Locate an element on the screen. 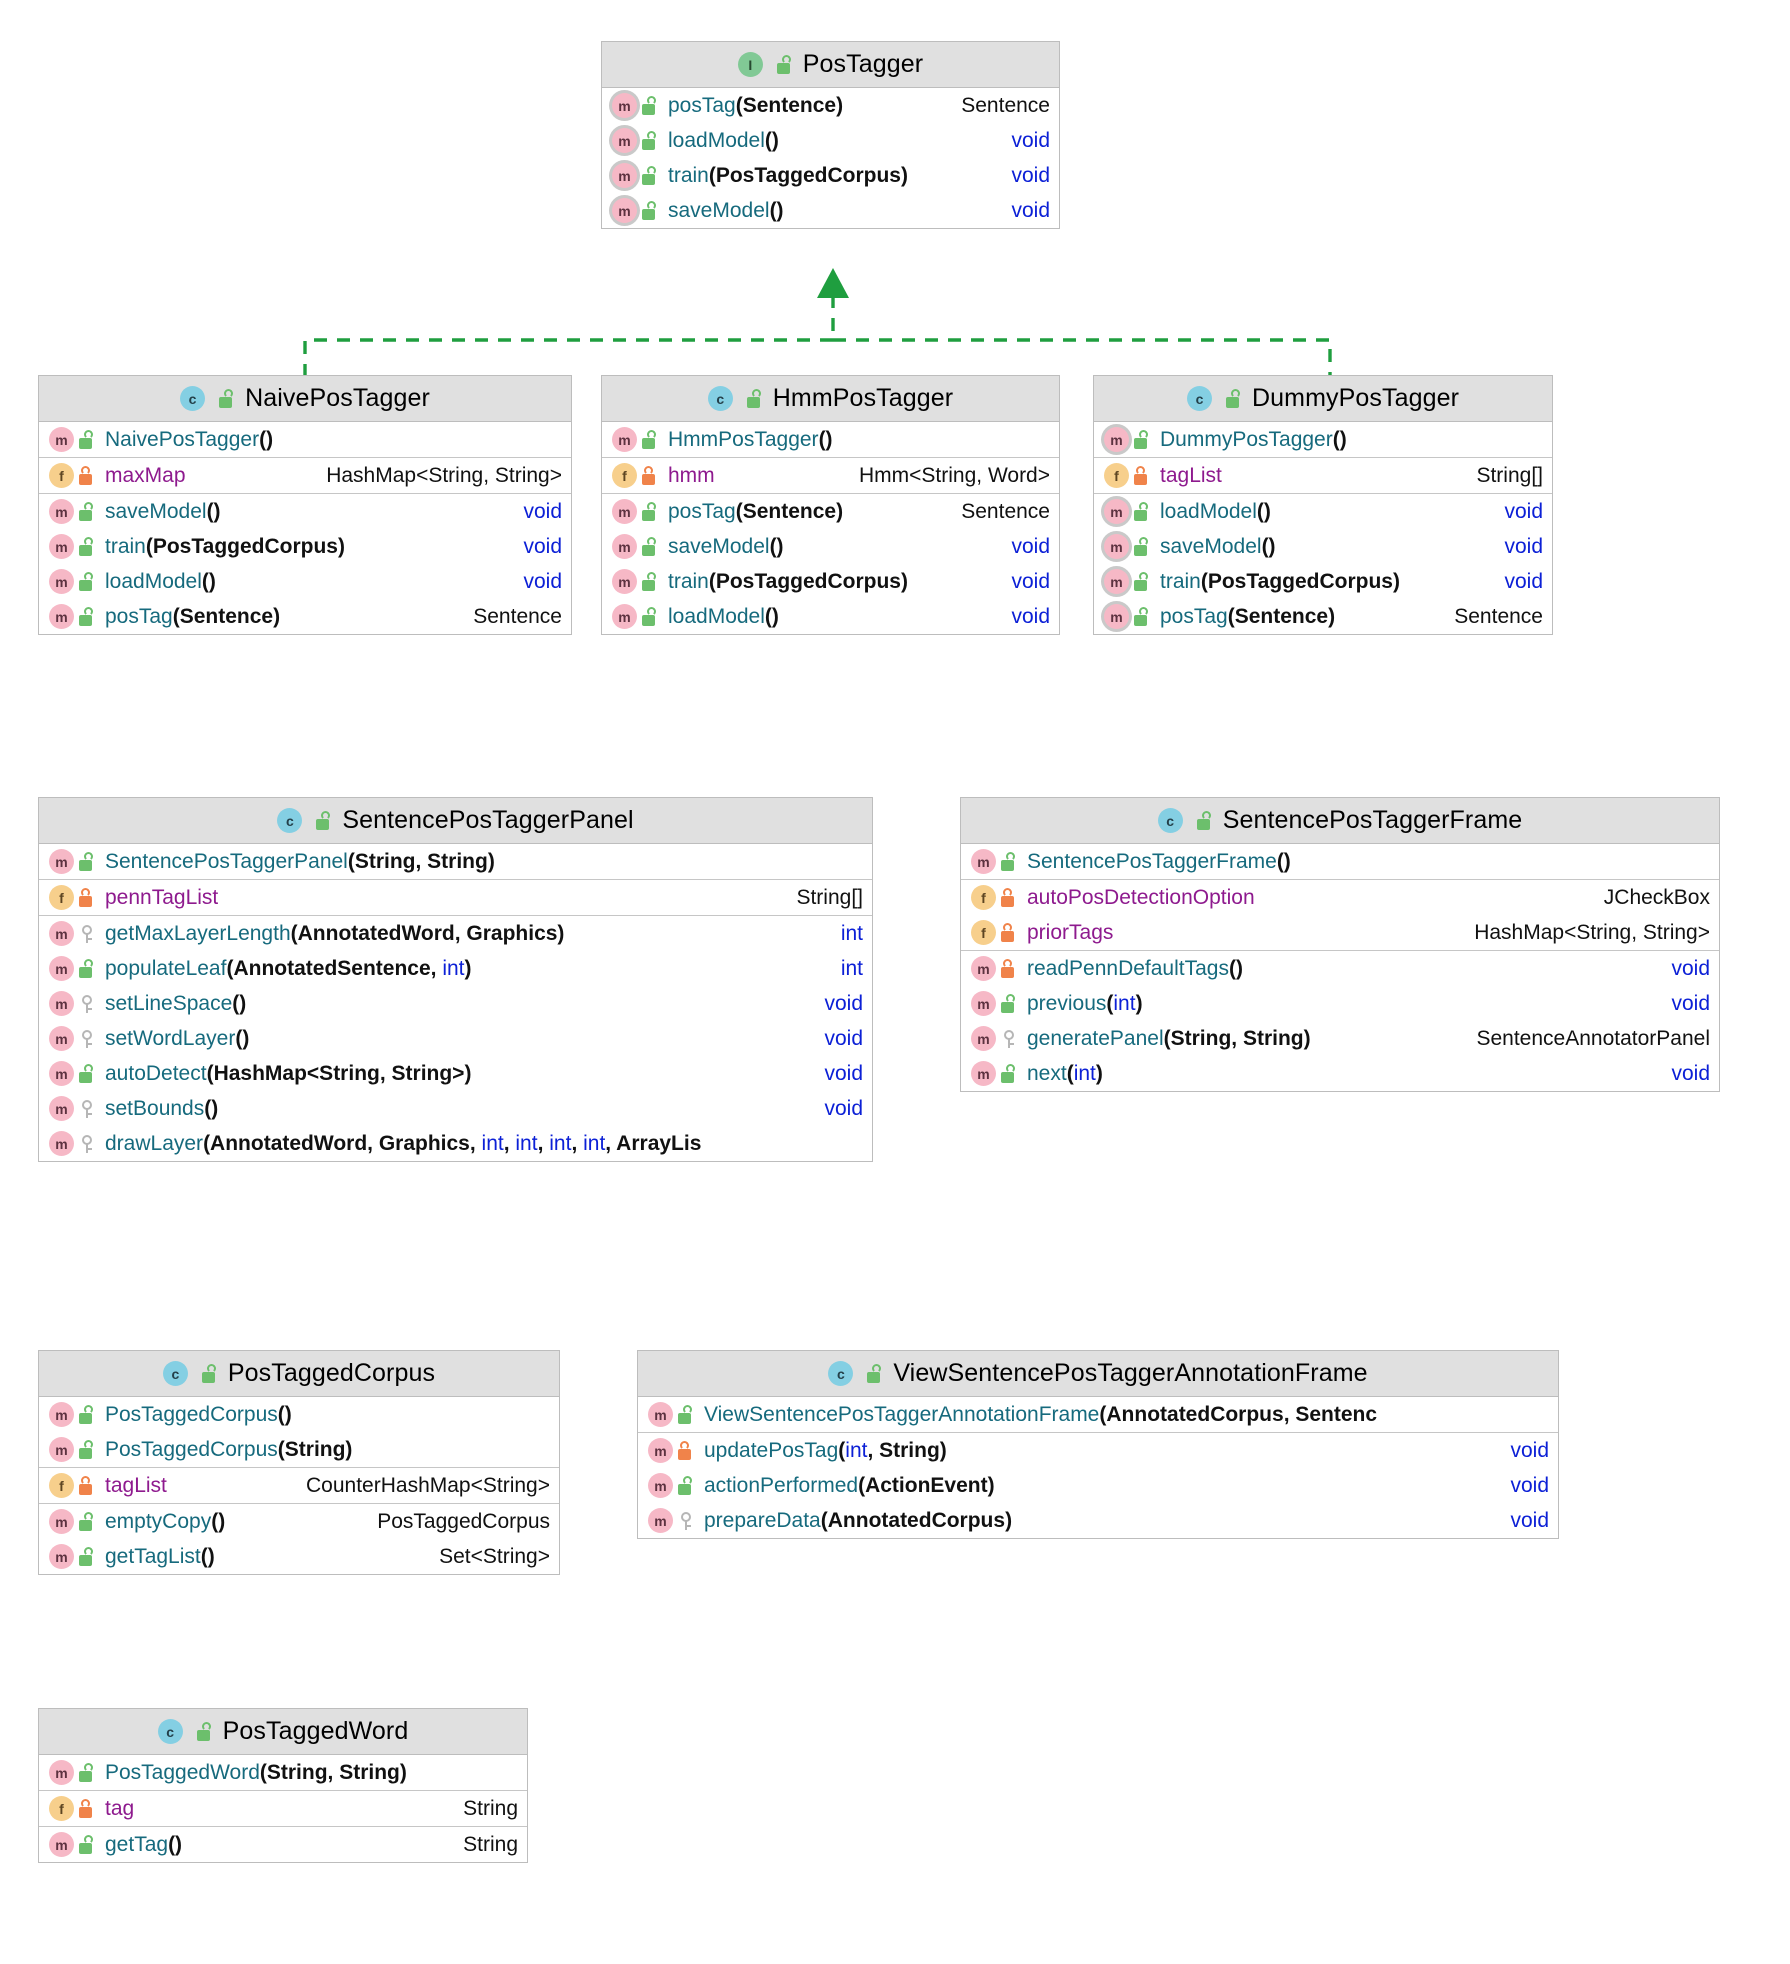 This screenshot has width=1790, height=1964. uml-member-row: m next (int) void is located at coordinates (1340, 1073).